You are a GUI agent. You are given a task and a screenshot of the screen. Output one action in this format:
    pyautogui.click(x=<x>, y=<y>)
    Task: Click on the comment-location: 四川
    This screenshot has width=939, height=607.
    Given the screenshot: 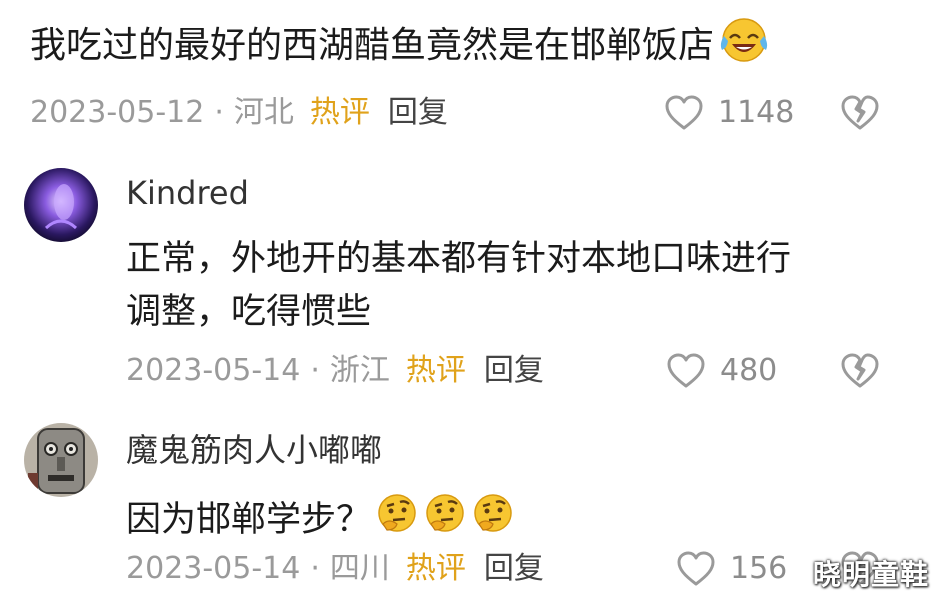 What is the action you would take?
    pyautogui.click(x=359, y=568)
    